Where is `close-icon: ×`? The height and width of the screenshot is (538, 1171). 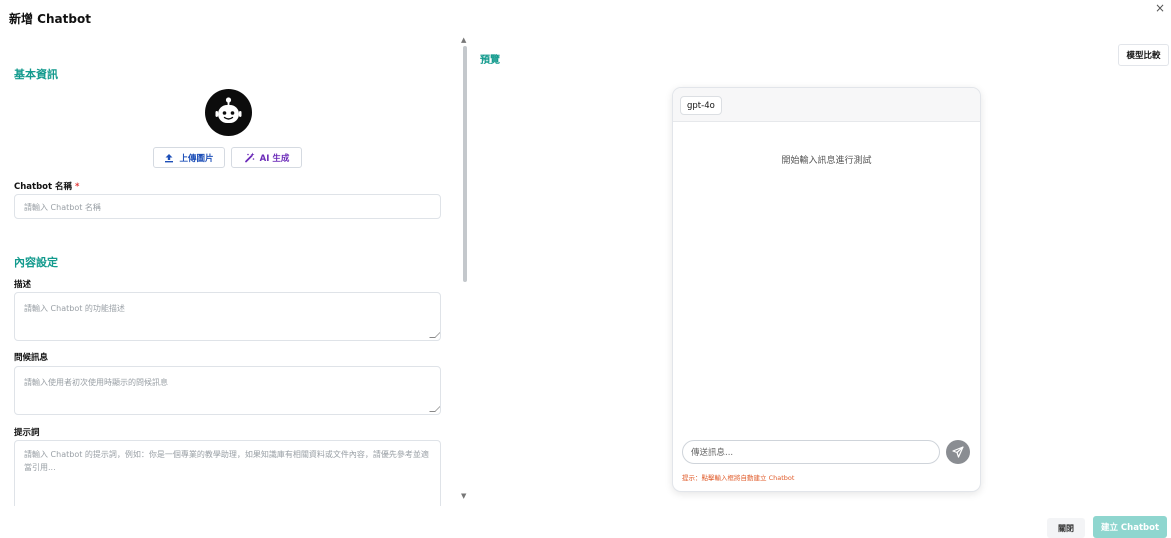 close-icon: × is located at coordinates (1160, 8).